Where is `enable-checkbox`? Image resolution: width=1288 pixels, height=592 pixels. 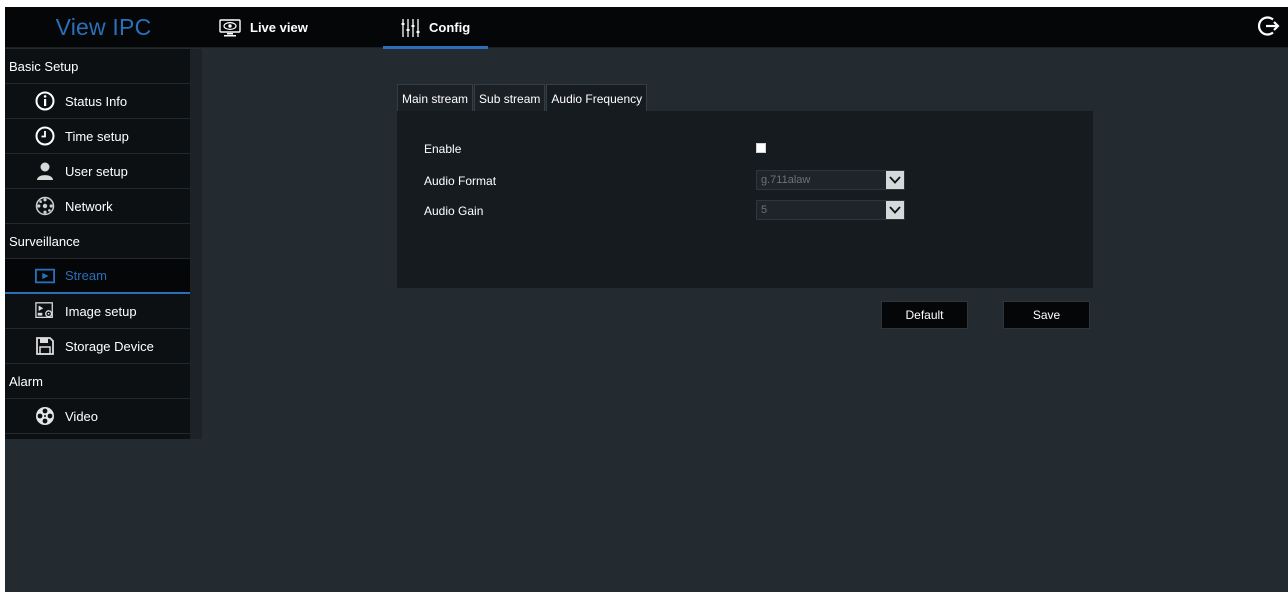 enable-checkbox is located at coordinates (761, 148).